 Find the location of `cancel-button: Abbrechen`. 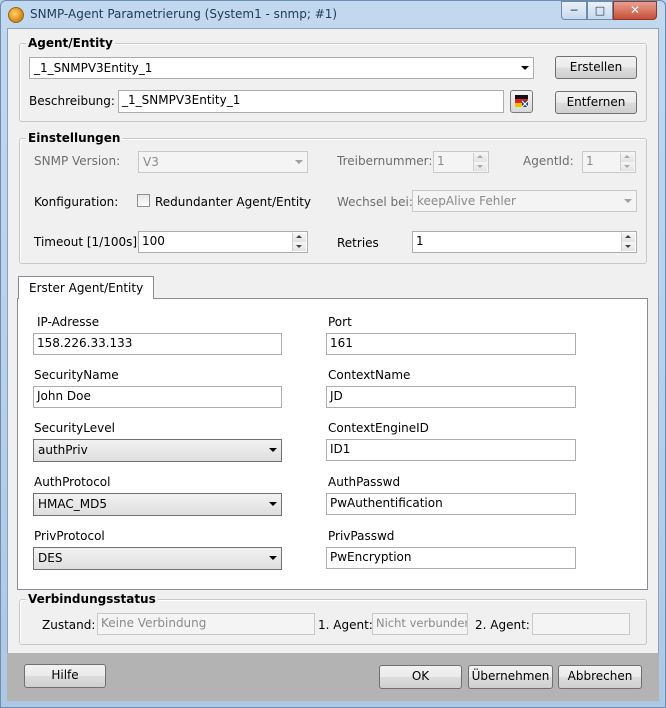

cancel-button: Abbrechen is located at coordinates (600, 677).